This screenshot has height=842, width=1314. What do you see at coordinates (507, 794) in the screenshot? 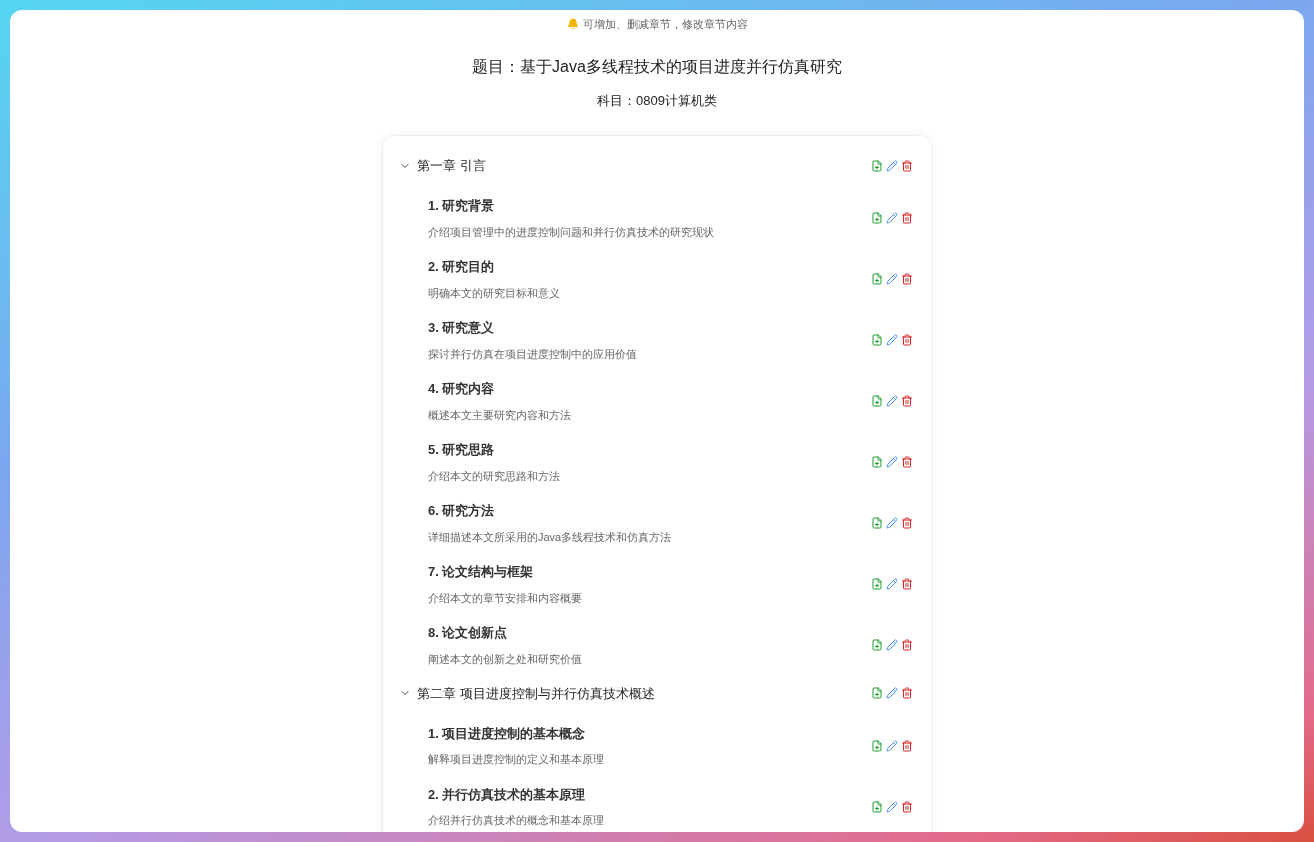
I see `section-title: 2. 并行仿真技术的基本原理` at bounding box center [507, 794].